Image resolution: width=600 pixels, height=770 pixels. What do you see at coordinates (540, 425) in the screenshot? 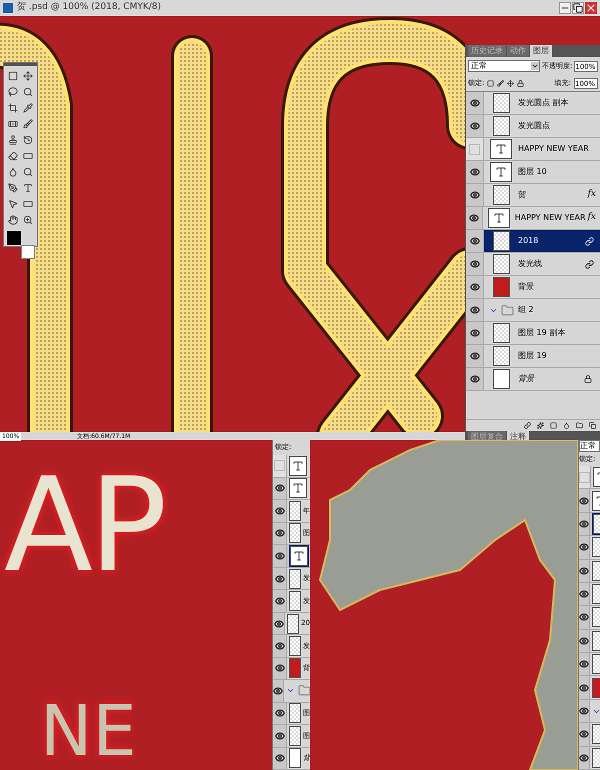
I see `effects-icon` at bounding box center [540, 425].